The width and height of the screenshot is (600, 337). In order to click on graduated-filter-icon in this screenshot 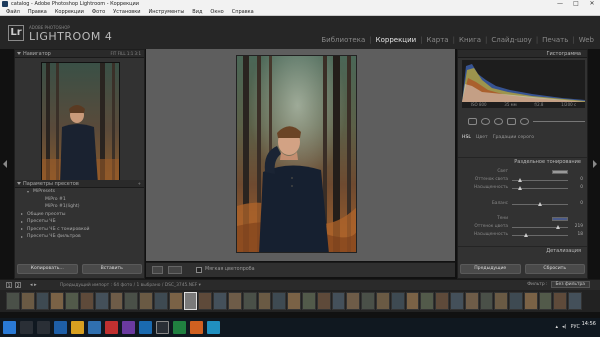, I will do `click(511, 121)`.